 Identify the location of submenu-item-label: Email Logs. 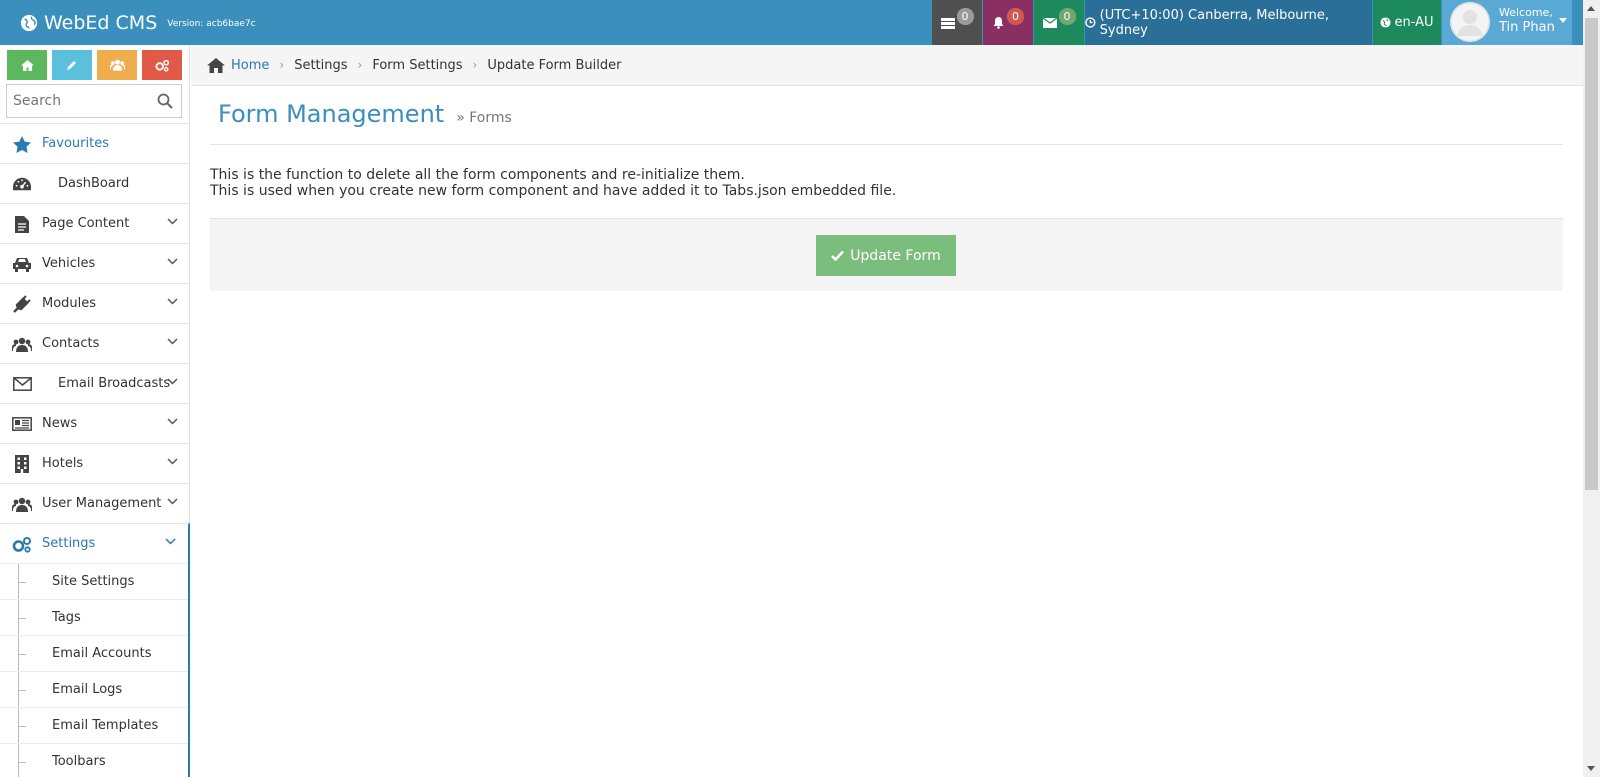
(87, 689).